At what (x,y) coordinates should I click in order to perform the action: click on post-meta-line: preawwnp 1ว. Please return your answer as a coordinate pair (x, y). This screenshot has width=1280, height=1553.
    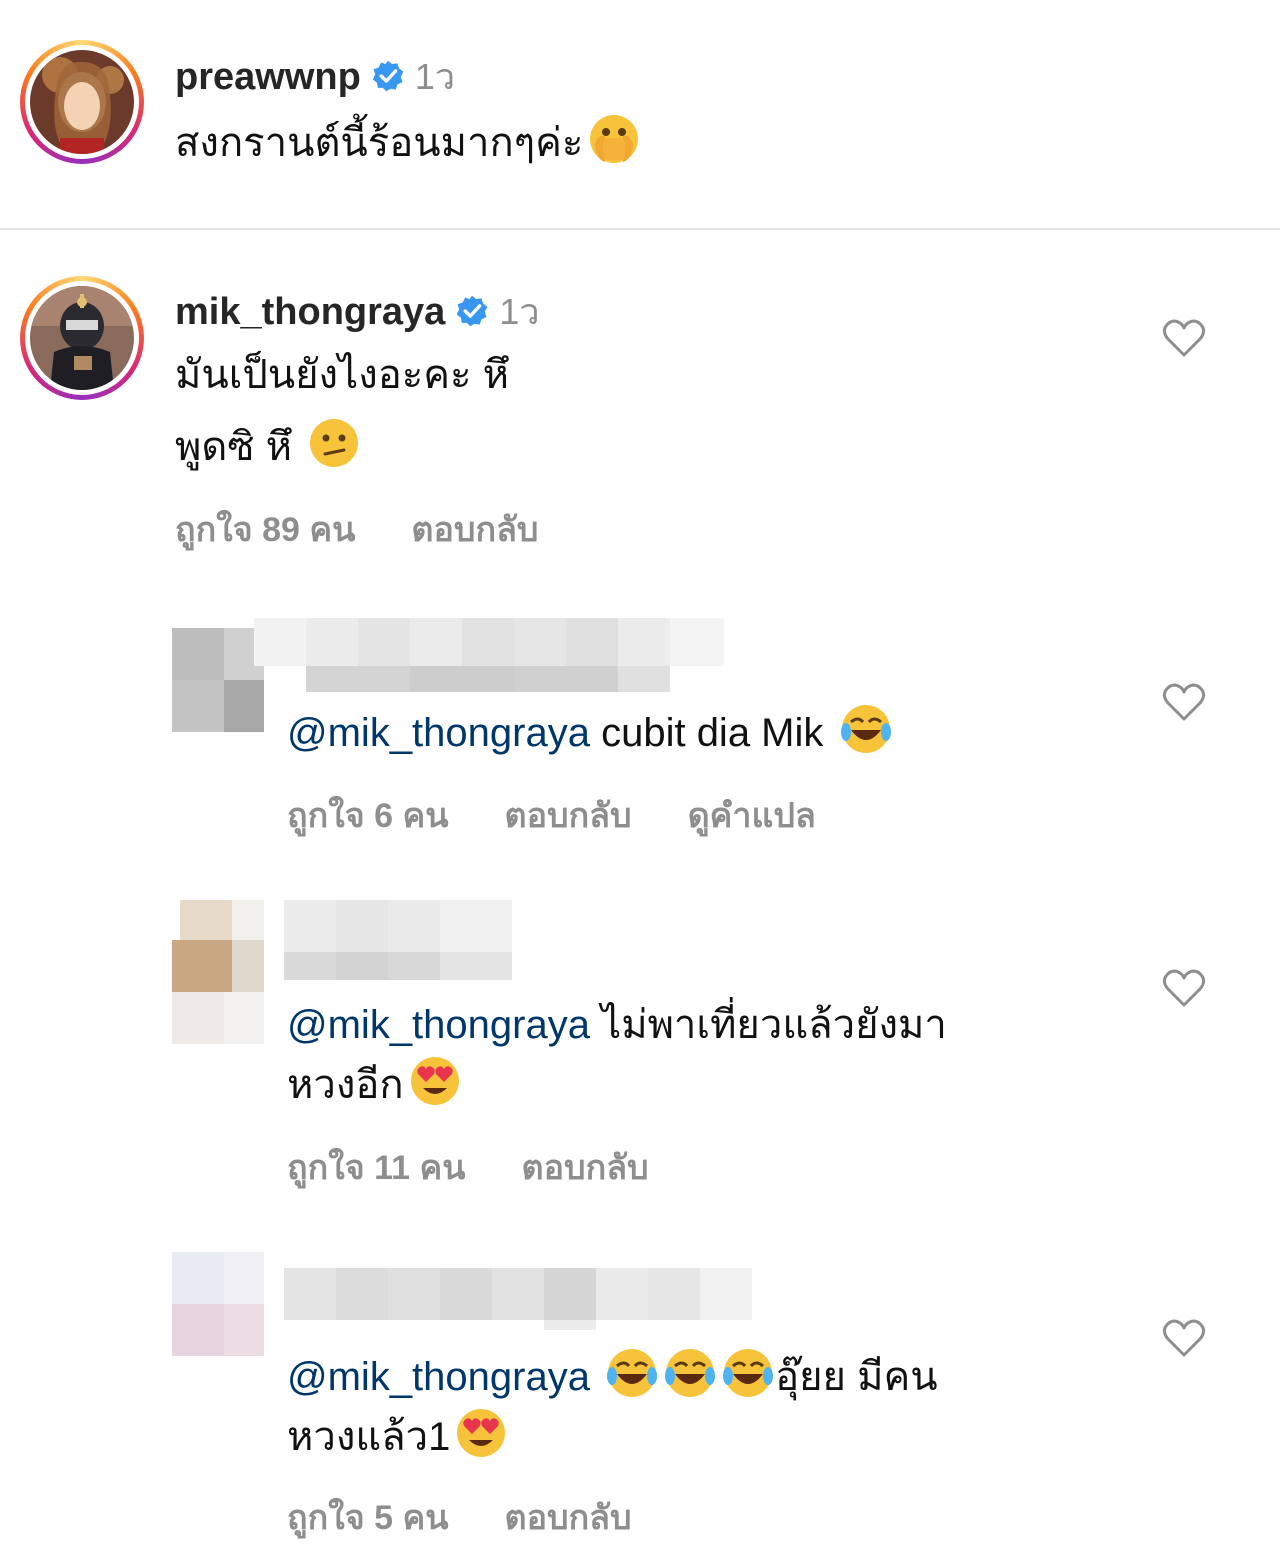
    Looking at the image, I should click on (315, 76).